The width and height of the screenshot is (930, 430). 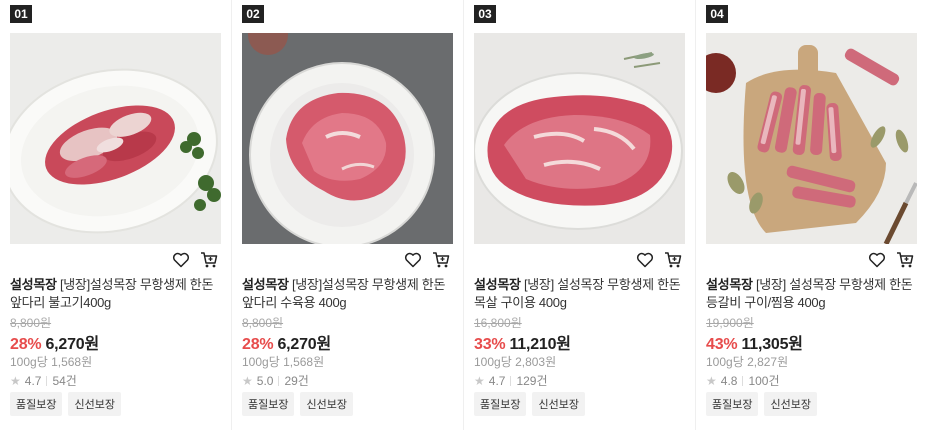 I want to click on price-line: 43% 11,305원, so click(x=754, y=342).